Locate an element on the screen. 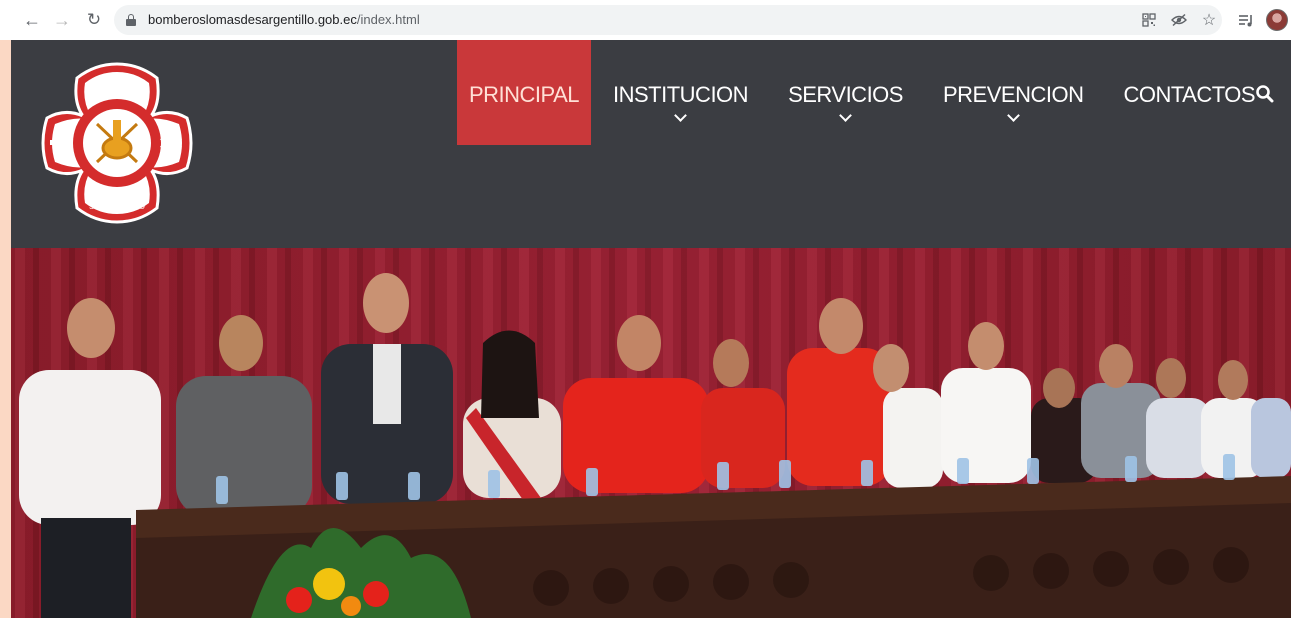 This screenshot has height=618, width=1291. menu-label-prevencion: PREVENCION is located at coordinates (1013, 94).